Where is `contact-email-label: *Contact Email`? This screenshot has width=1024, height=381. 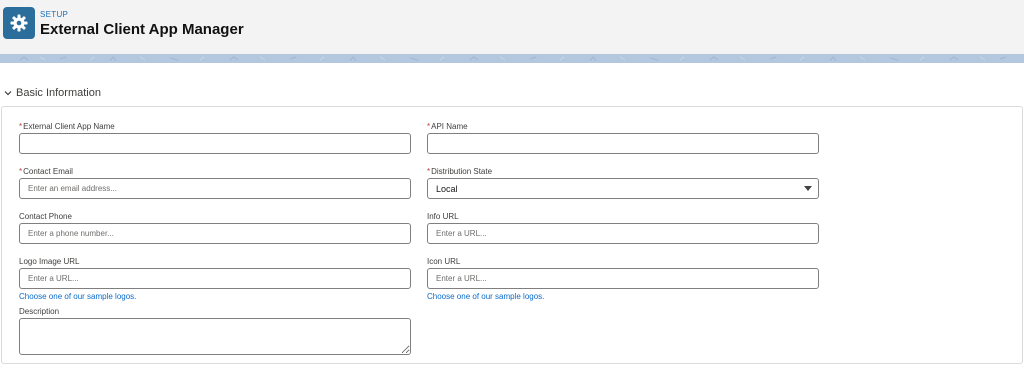
contact-email-label: *Contact Email is located at coordinates (46, 171).